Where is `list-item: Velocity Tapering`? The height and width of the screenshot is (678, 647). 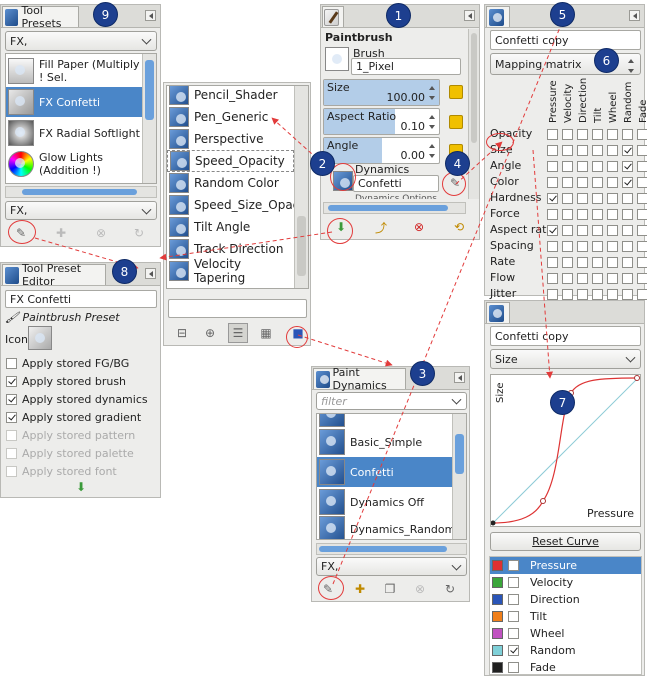
list-item: Velocity Tapering is located at coordinates (230, 271).